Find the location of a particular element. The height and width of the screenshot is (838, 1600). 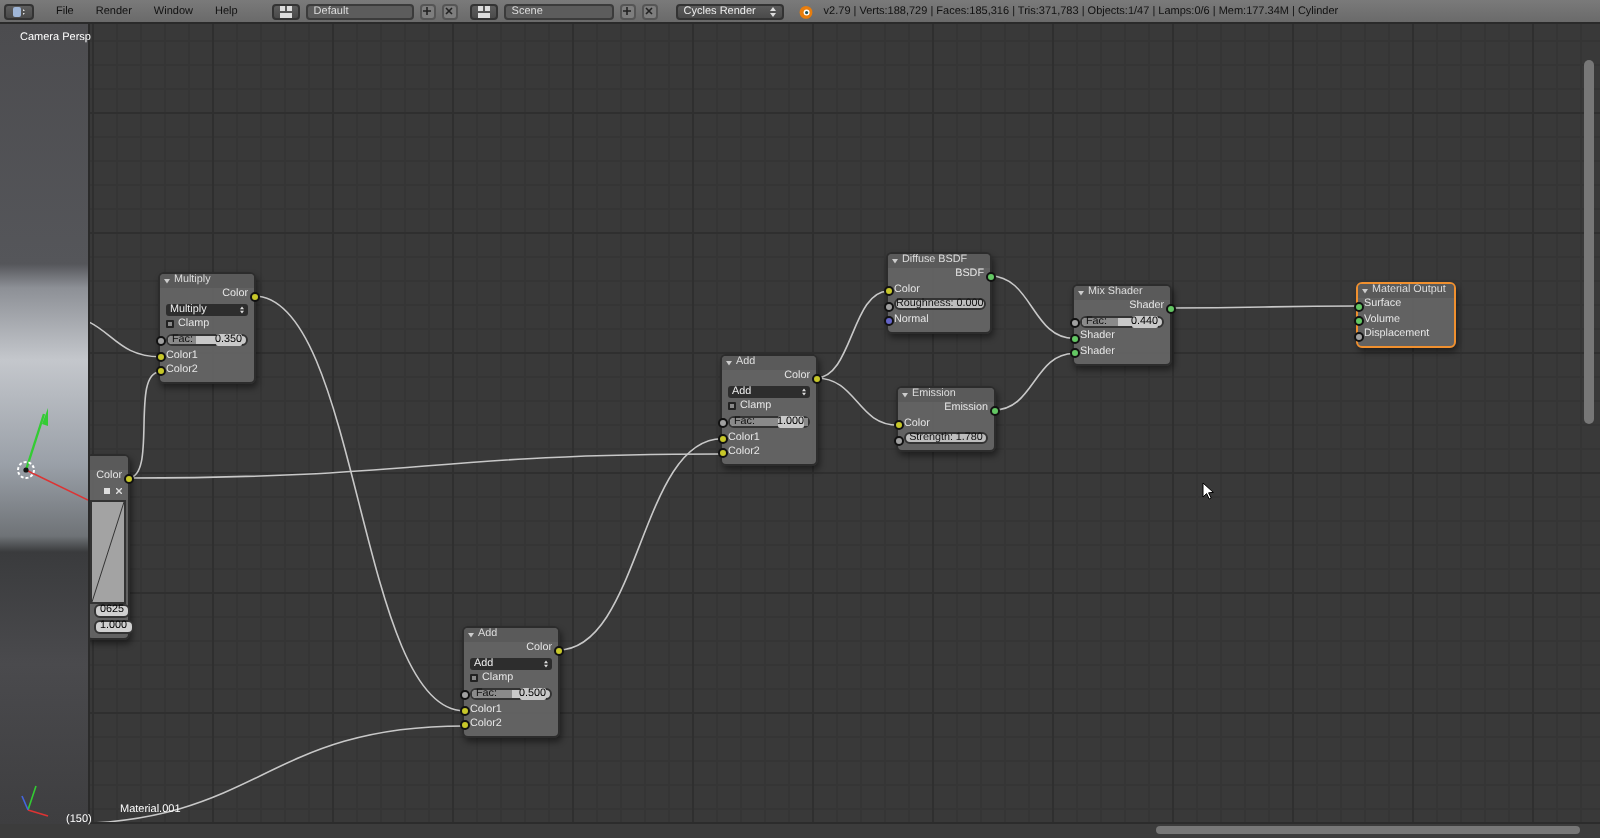

scene-icon is located at coordinates (483, 11).